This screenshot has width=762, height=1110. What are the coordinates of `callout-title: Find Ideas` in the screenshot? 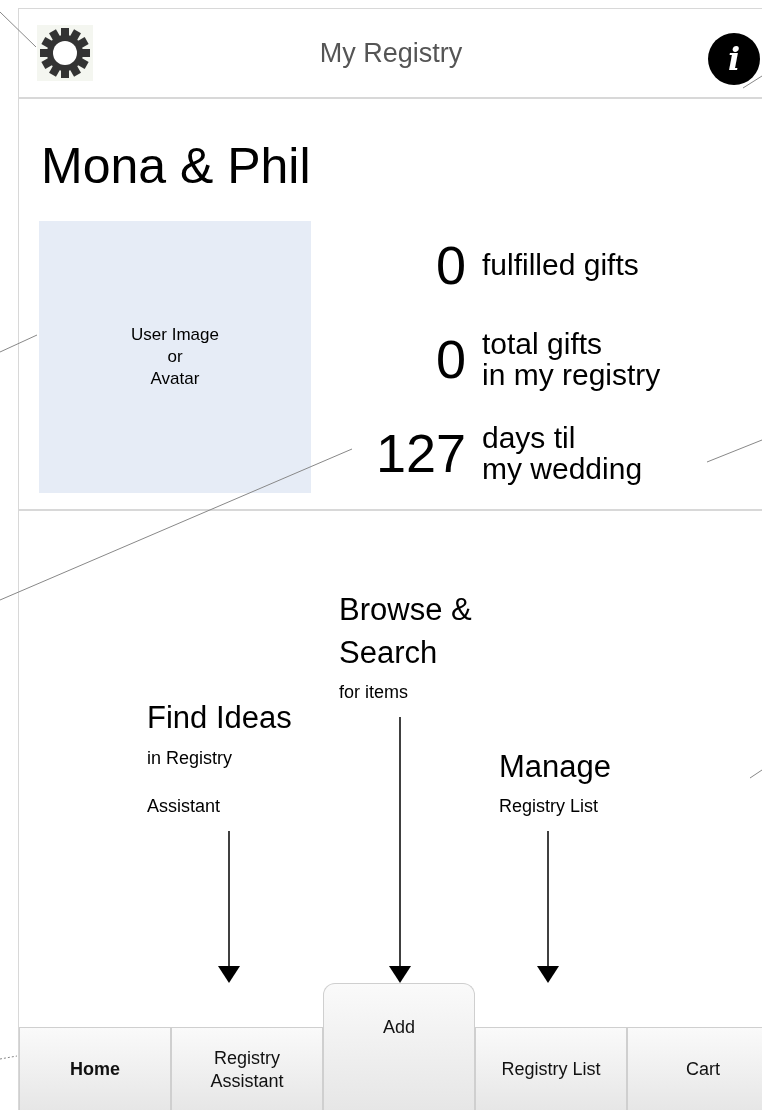 It's located at (219, 718).